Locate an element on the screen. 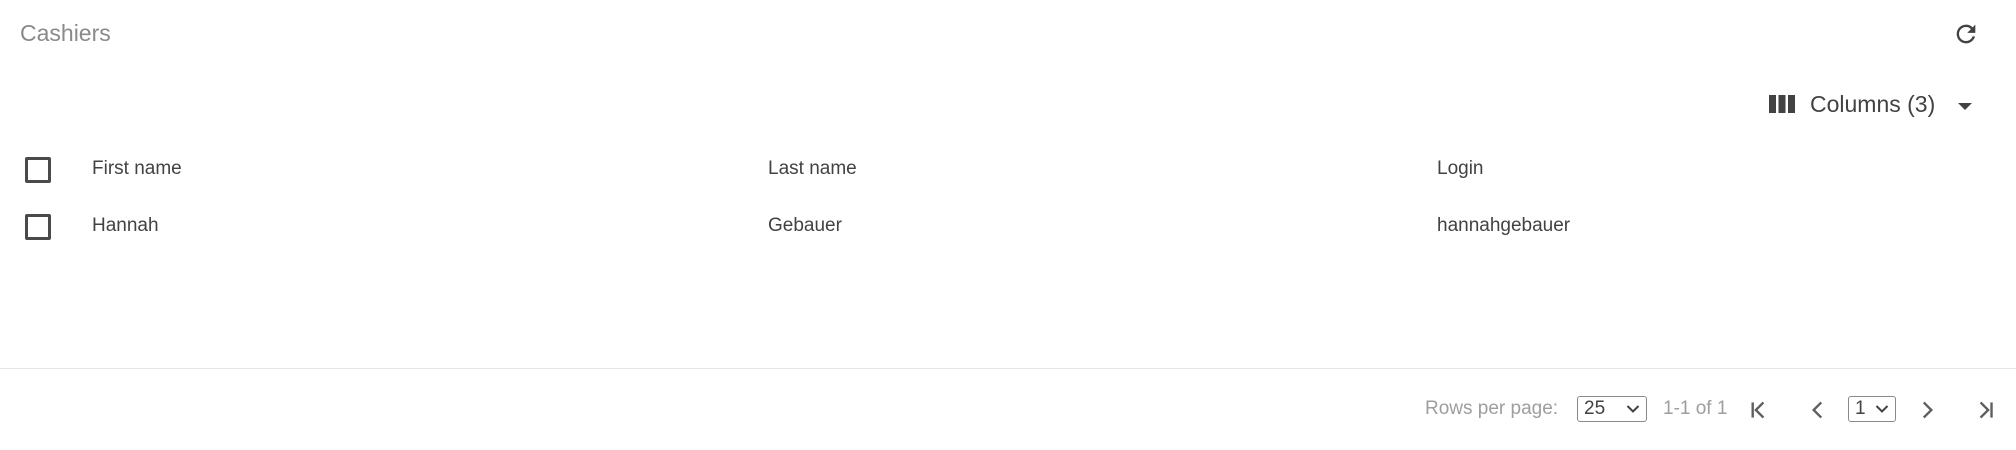  column-header-first-name: First name is located at coordinates (137, 169).